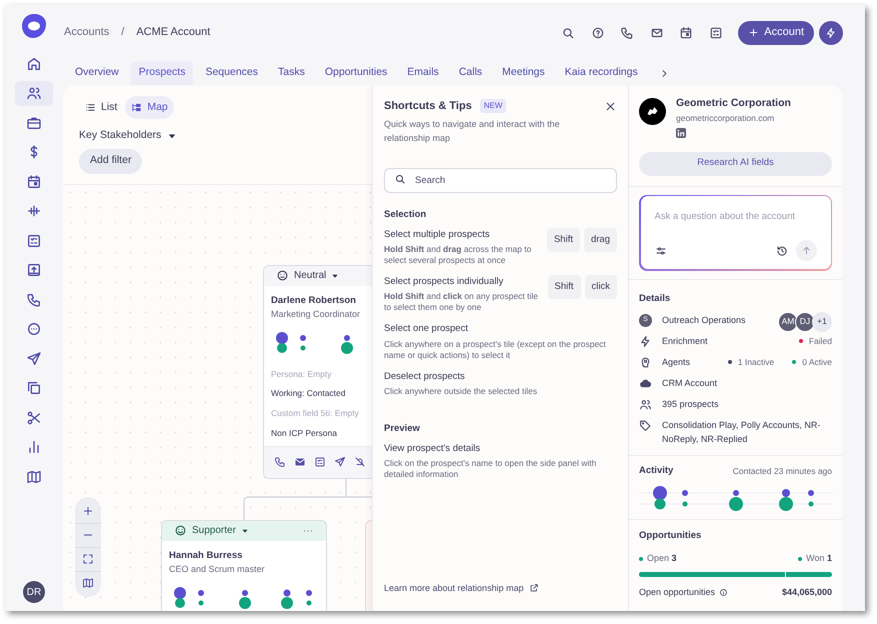 This screenshot has width=877, height=624. I want to click on user-avatar: DR, so click(34, 592).